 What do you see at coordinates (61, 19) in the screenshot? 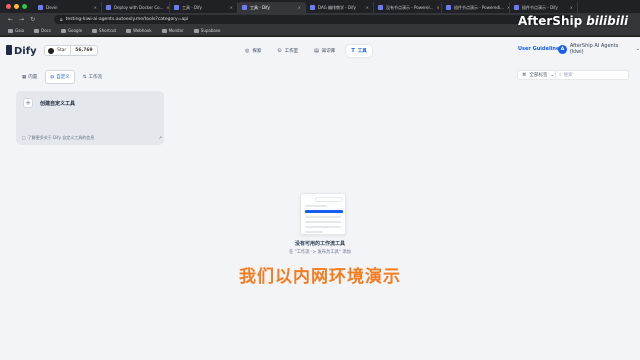
I see `lock-icon: 🔒︎` at bounding box center [61, 19].